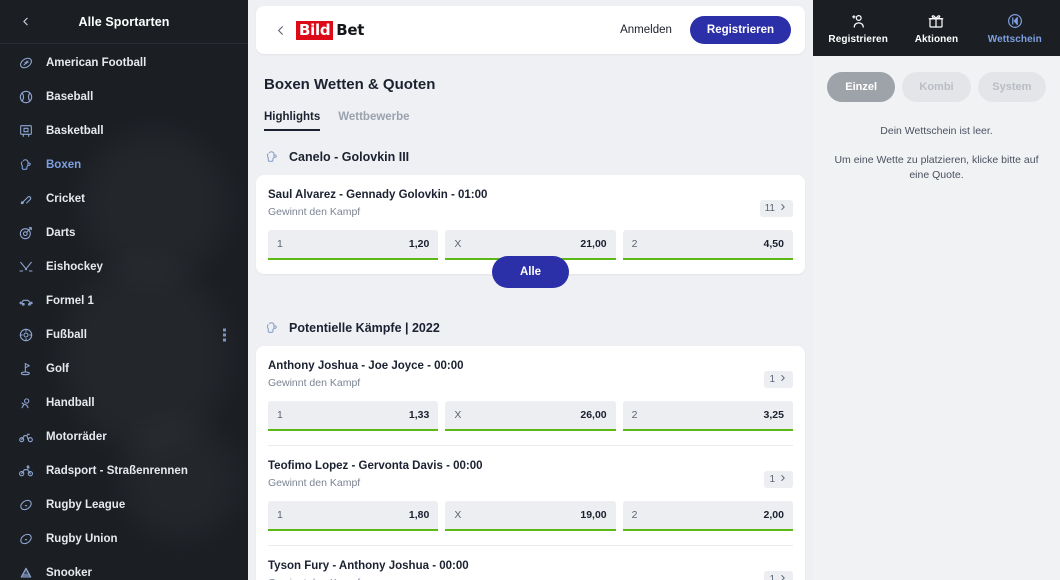  What do you see at coordinates (124, 335) in the screenshot?
I see `sidebar-item-fu-ball: Fußball` at bounding box center [124, 335].